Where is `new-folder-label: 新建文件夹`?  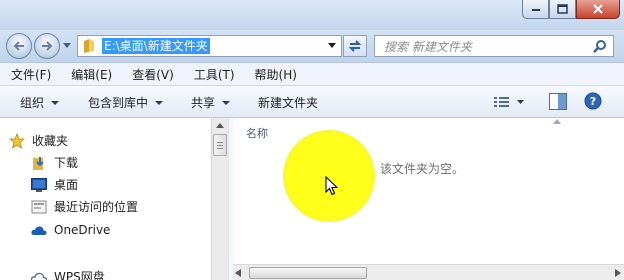
new-folder-label: 新建文件夹 is located at coordinates (288, 103).